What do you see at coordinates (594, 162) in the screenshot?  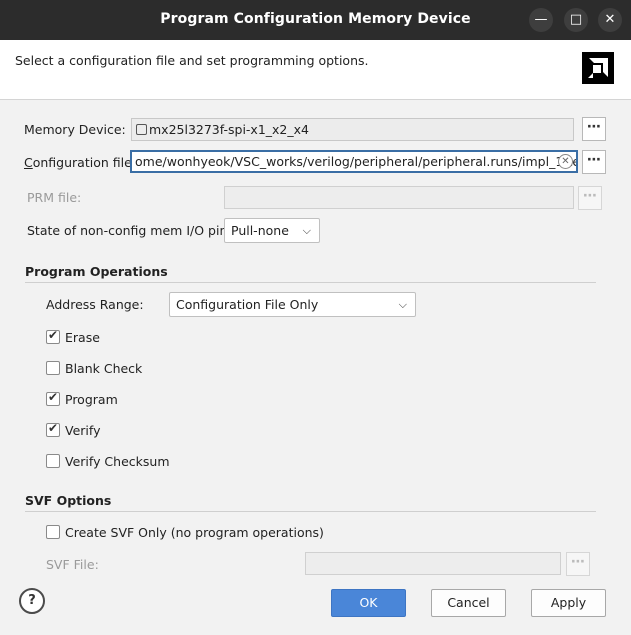 I see `config-file-browse-button: ⋯` at bounding box center [594, 162].